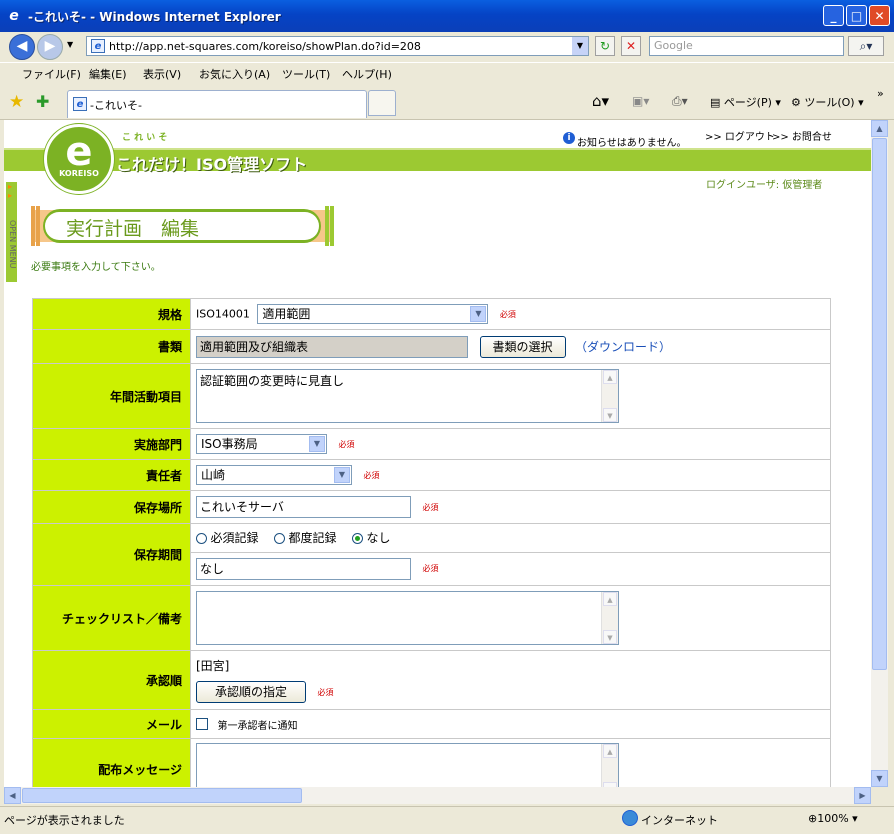 The image size is (894, 834). I want to click on annual-item-cell: 認証範囲の変更時に見直し ▲ ▼, so click(510, 396).